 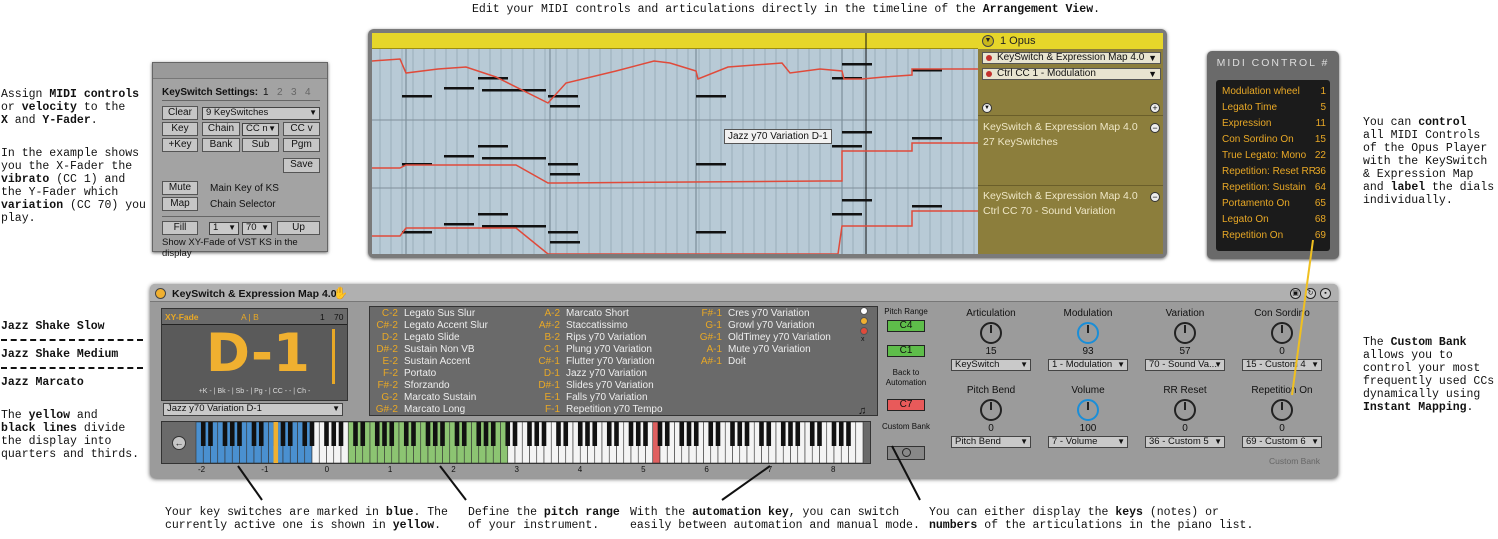 What do you see at coordinates (864, 311) in the screenshot?
I see `color-white-dot` at bounding box center [864, 311].